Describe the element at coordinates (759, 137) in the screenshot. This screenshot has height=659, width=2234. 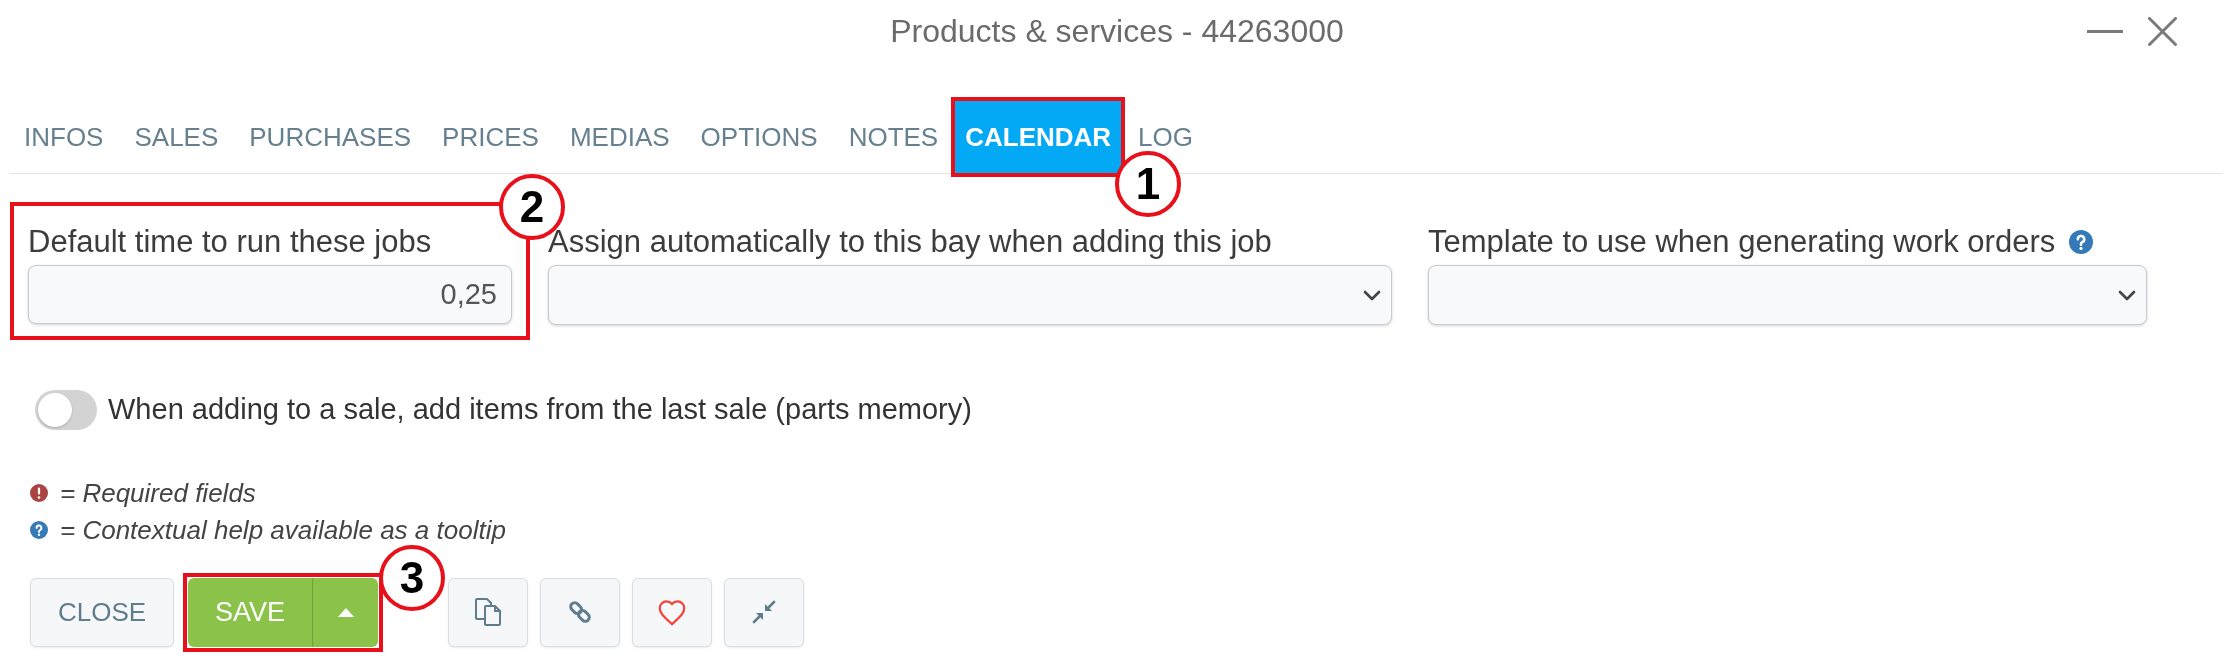
I see `tab: OPTIONS` at that location.